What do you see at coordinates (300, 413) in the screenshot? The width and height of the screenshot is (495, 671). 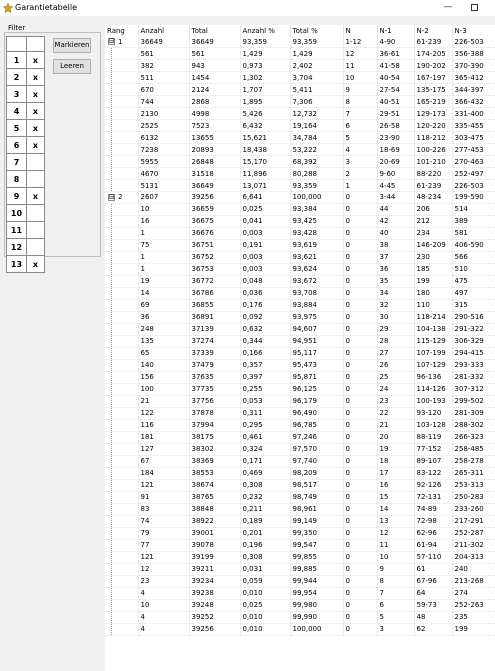 I see `table-row: 122 37878 0,311 96,490 0 22 93-120 281-309` at bounding box center [300, 413].